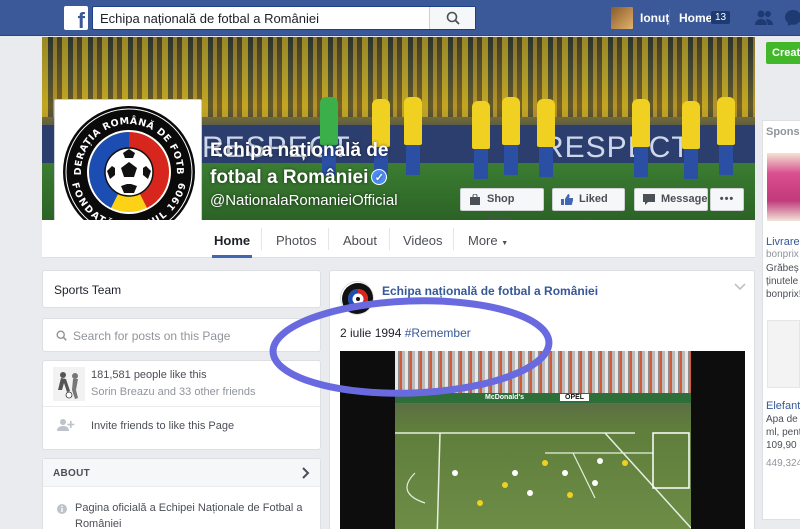 The image size is (800, 529). What do you see at coordinates (423, 240) in the screenshot?
I see `tab-videos: Videos` at bounding box center [423, 240].